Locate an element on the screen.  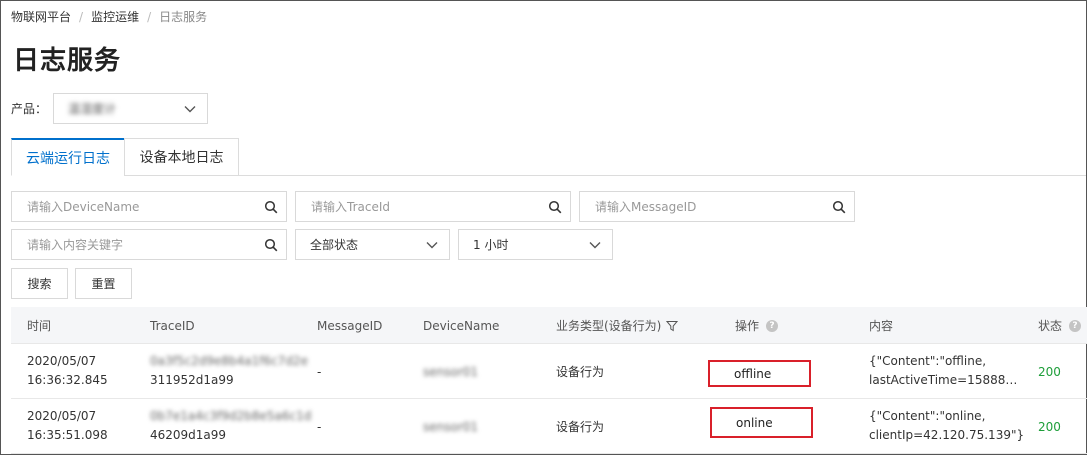
product-row: 产品： 温湿度计 is located at coordinates (110, 108).